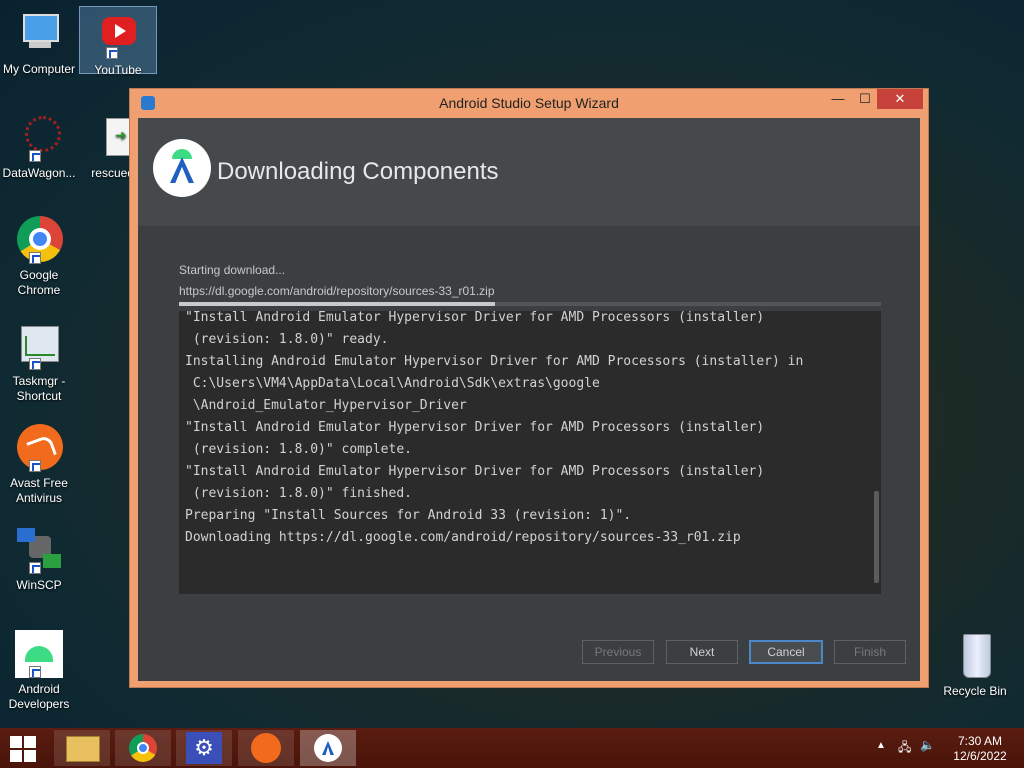 Image resolution: width=1024 pixels, height=768 pixels. I want to click on datawagon-icon, so click(39, 138).